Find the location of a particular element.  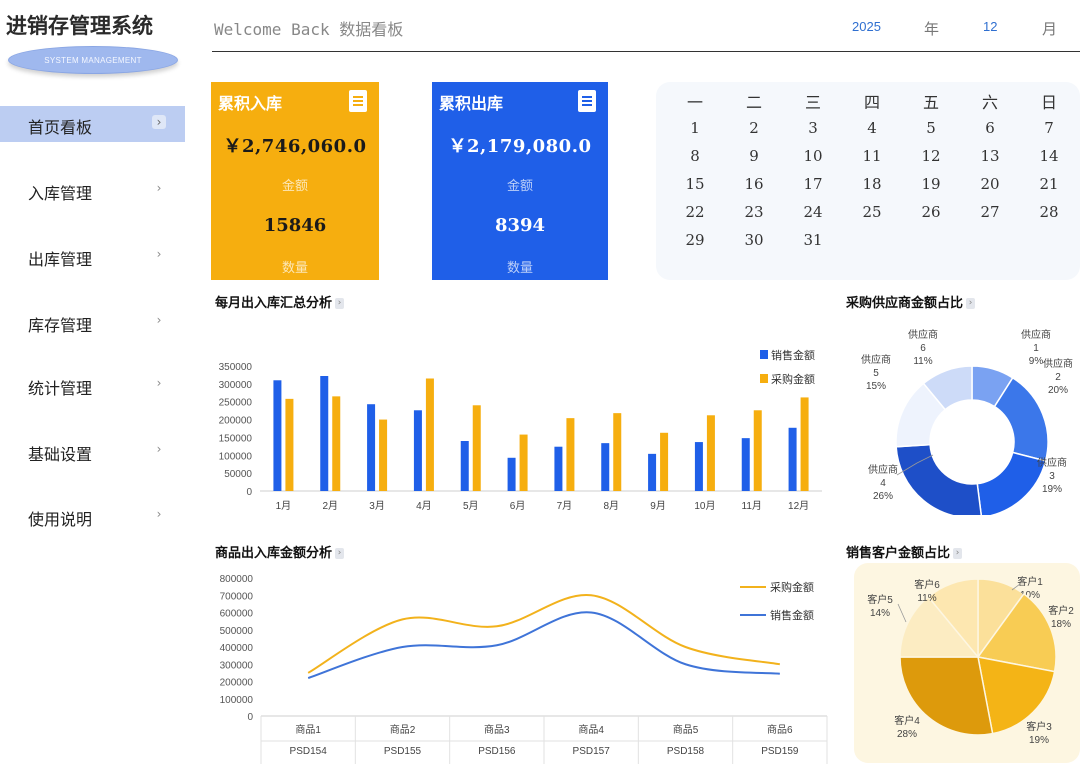

x-tick-code: PSD155 is located at coordinates (403, 751).